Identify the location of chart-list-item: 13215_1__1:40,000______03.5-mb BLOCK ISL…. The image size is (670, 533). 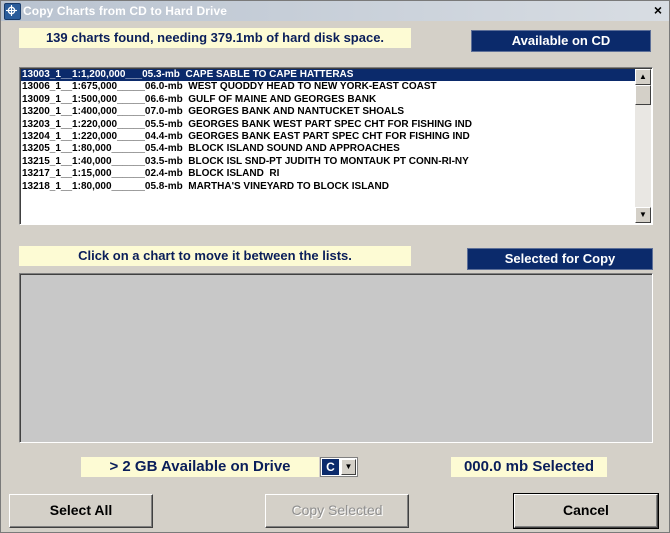
(328, 162).